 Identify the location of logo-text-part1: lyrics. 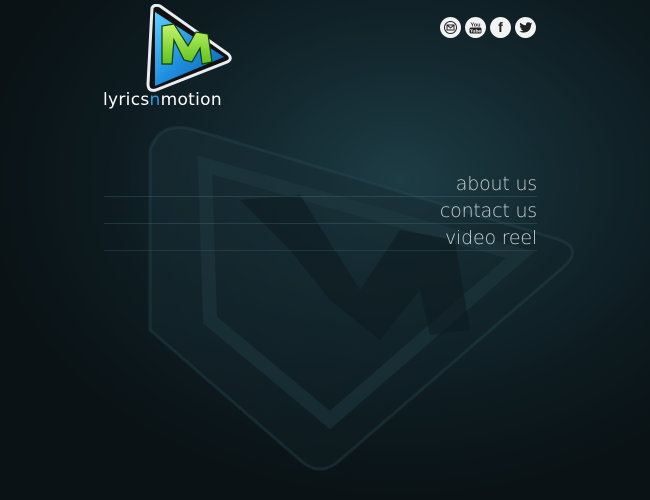
(126, 100).